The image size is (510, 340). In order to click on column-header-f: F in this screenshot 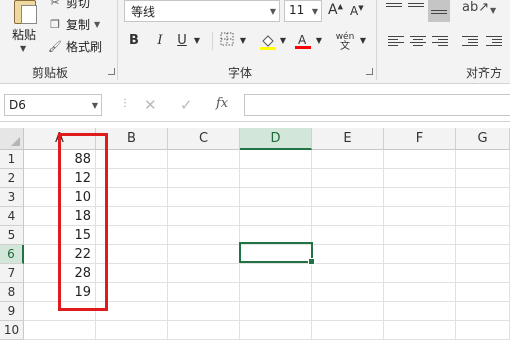, I will do `click(420, 139)`.